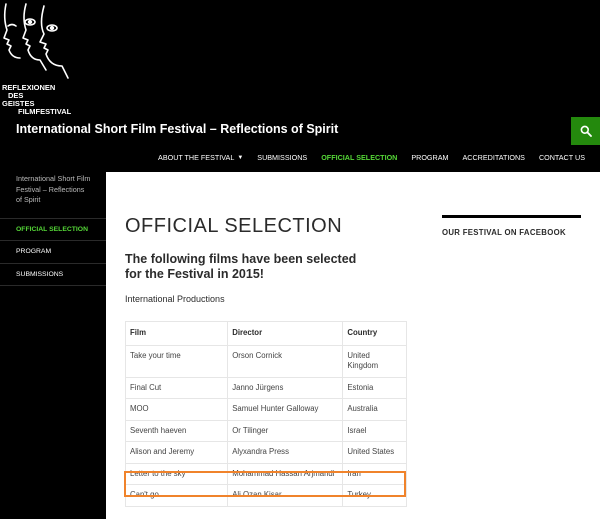  I want to click on nav-item-accreditations: Accreditations, so click(494, 157).